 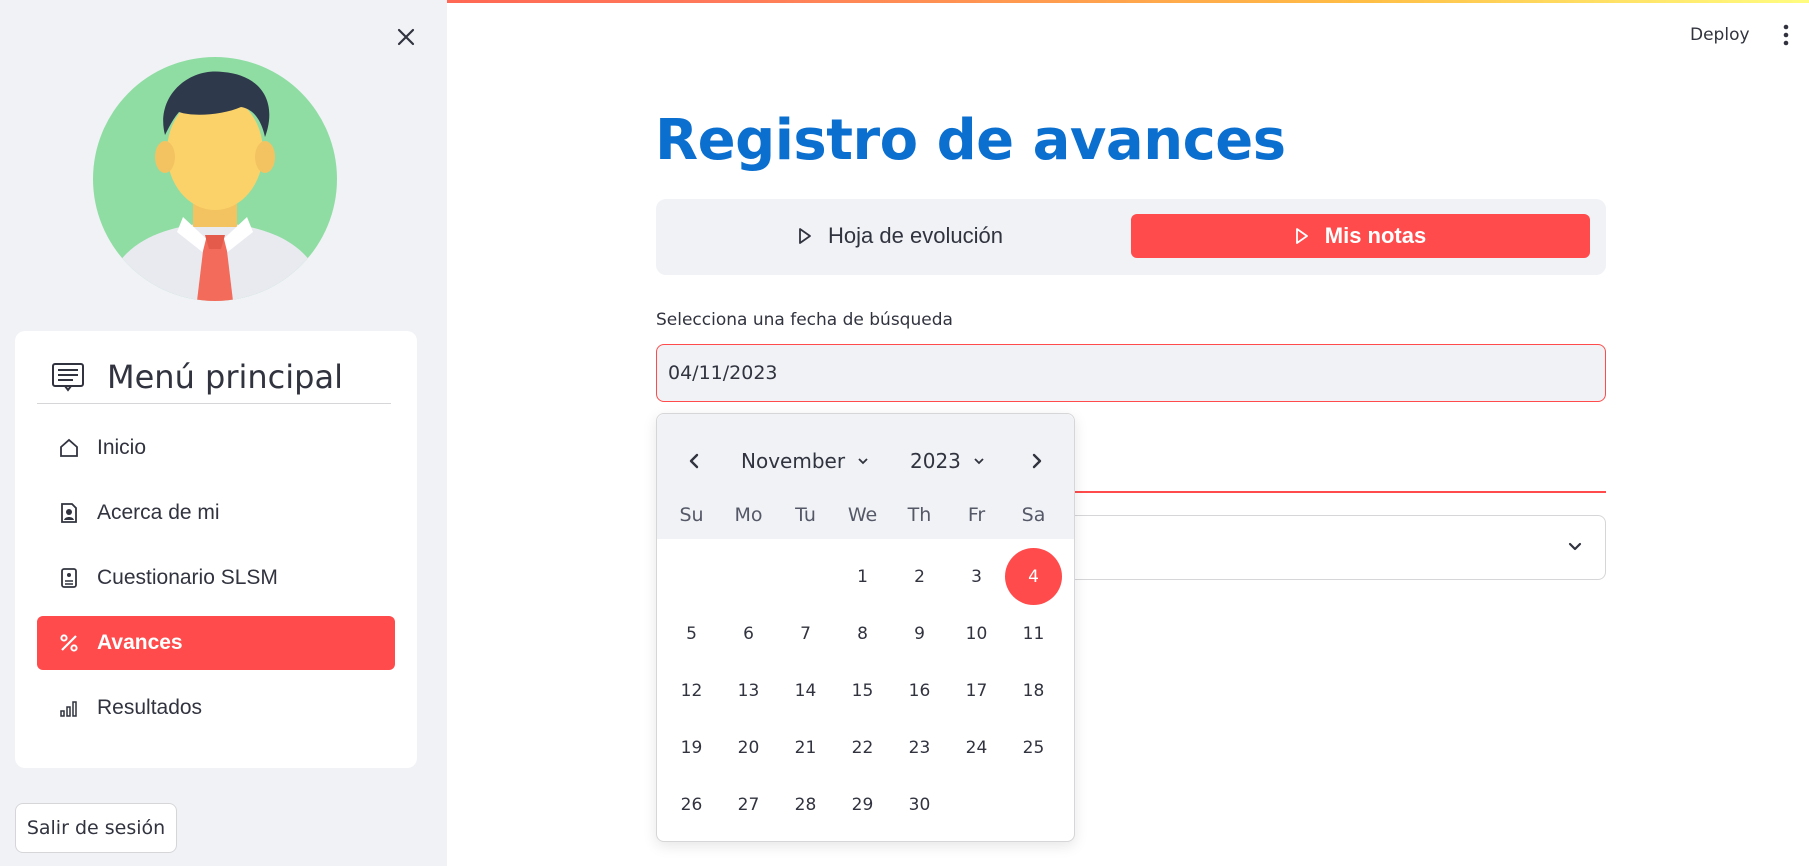 I want to click on calendar-day: 15, so click(x=862, y=690).